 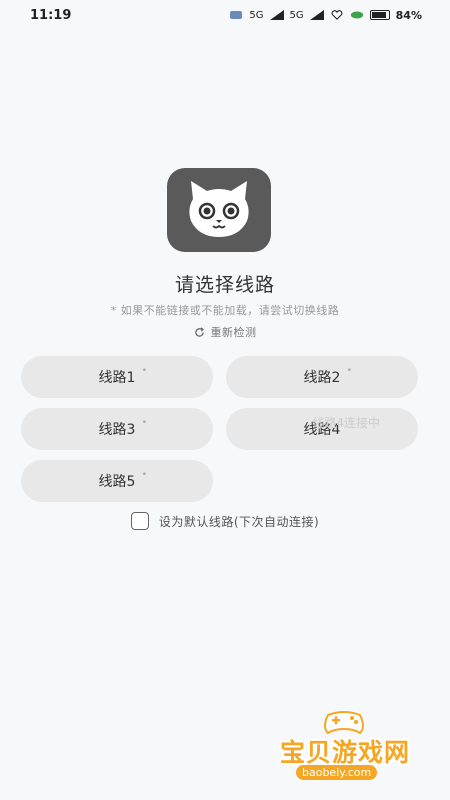 I want to click on page-title: 请选择线路, so click(x=224, y=285).